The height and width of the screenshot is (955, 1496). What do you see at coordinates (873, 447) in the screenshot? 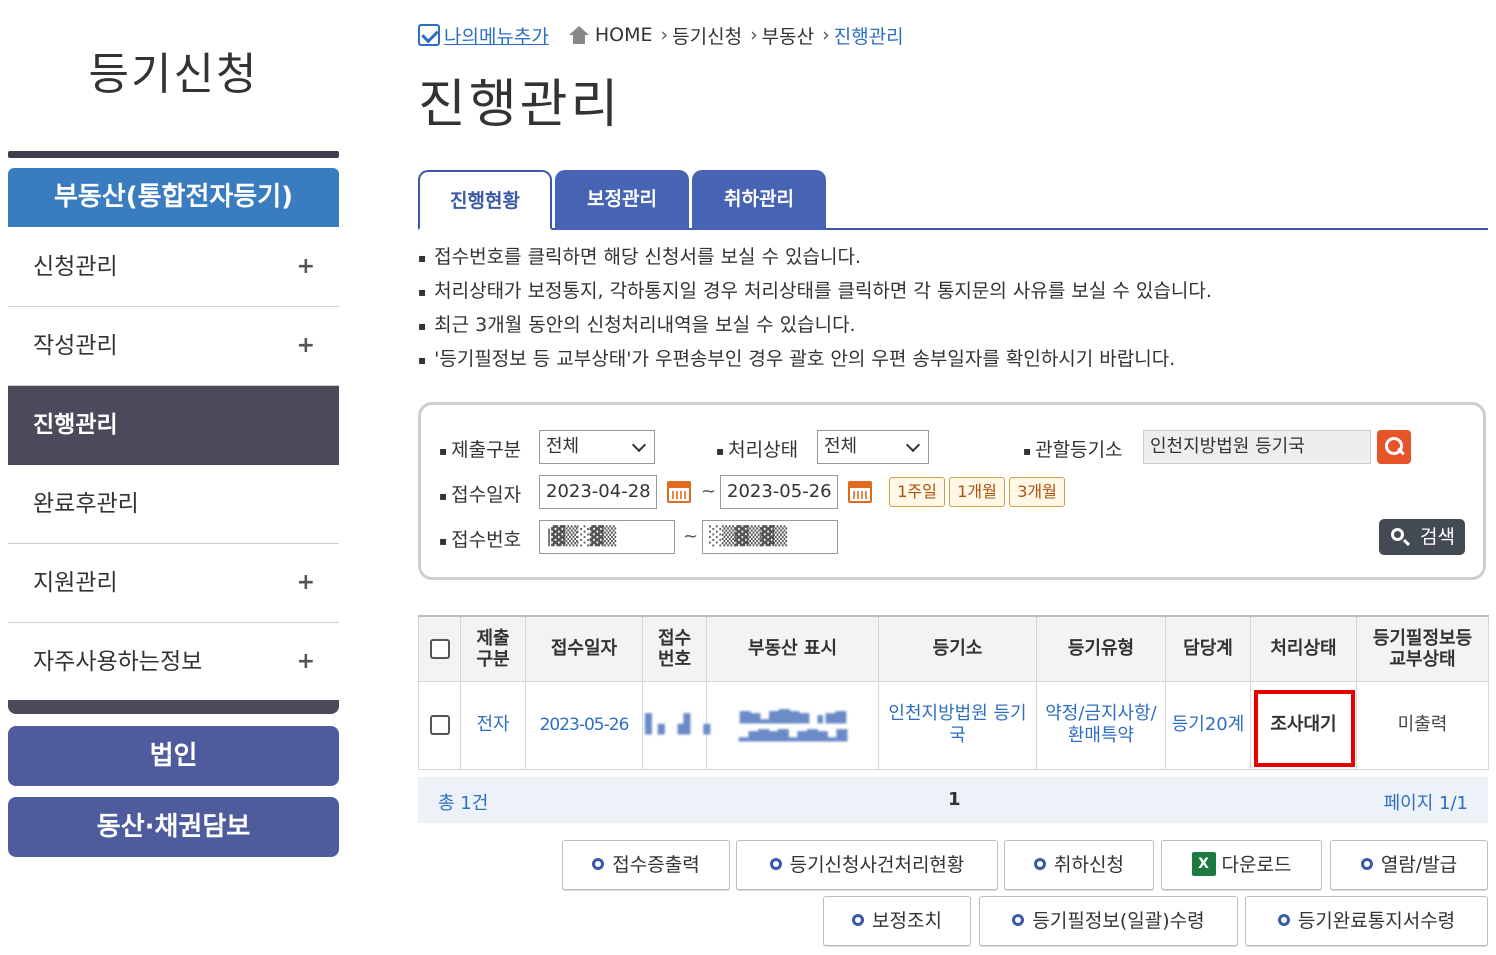
I see `status-select: 전체` at bounding box center [873, 447].